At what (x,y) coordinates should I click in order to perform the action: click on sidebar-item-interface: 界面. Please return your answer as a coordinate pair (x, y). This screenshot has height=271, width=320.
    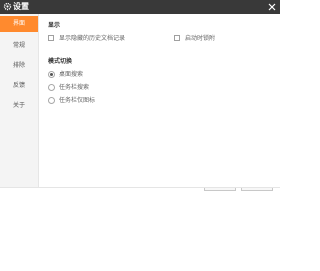
    Looking at the image, I should click on (19, 24).